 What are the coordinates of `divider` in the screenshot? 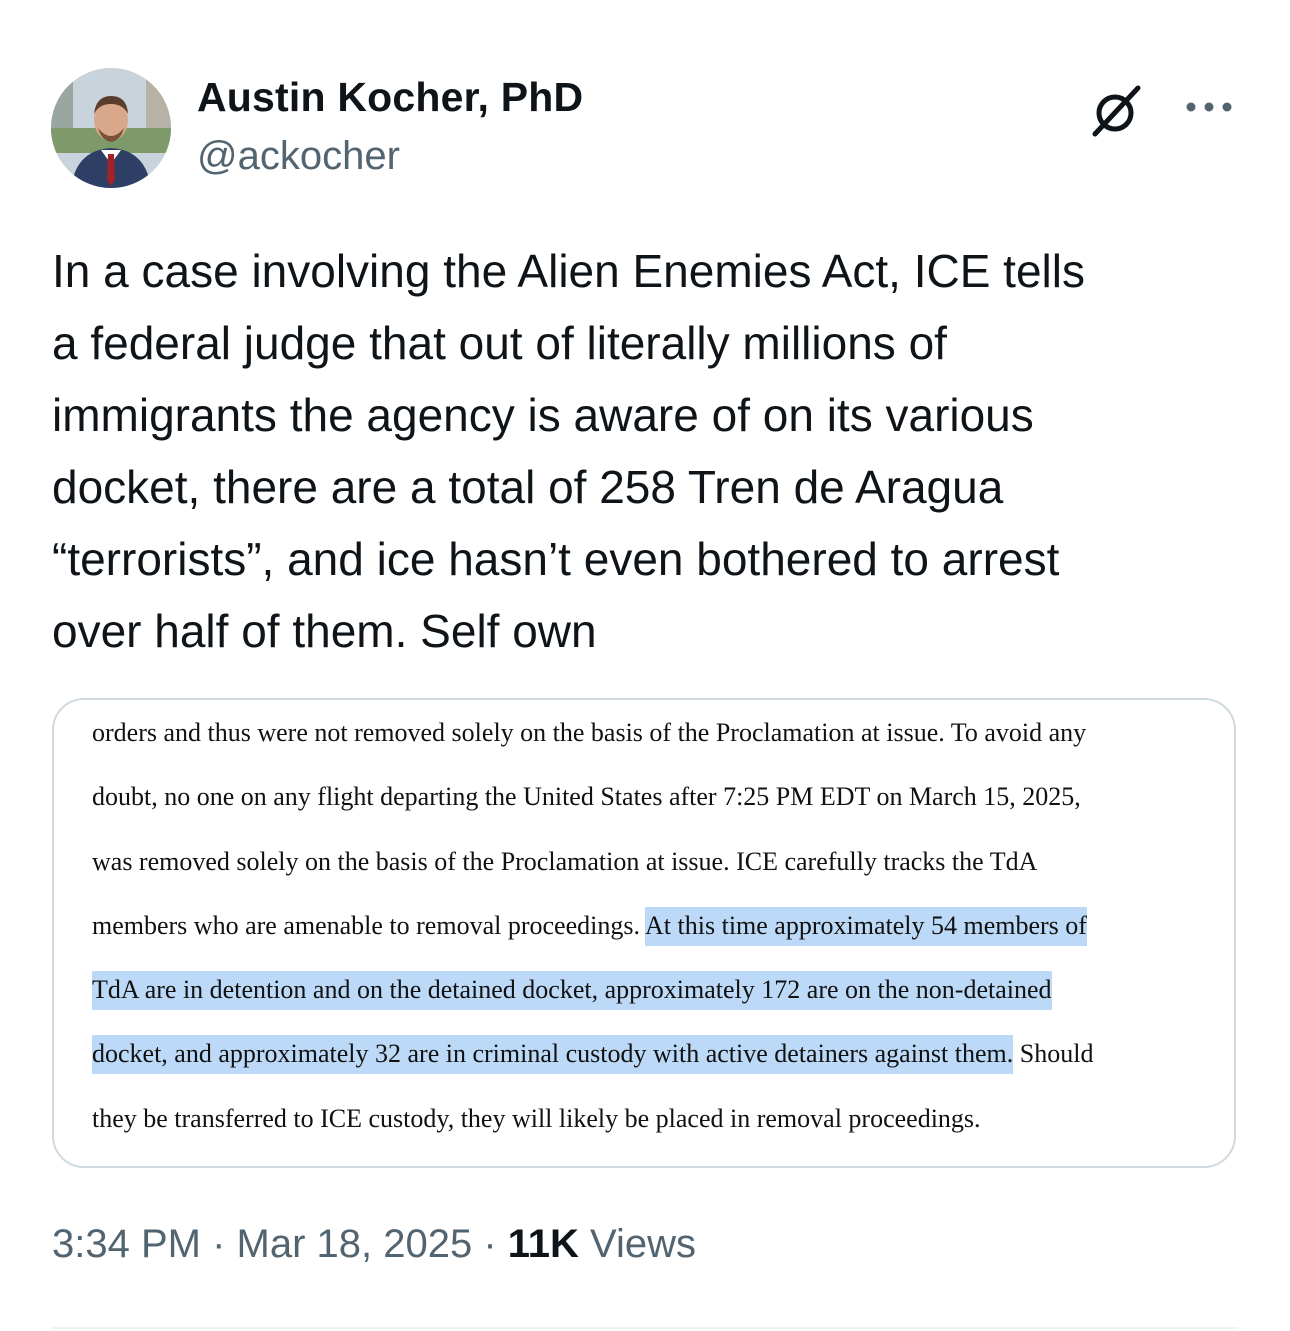 It's located at (645, 1328).